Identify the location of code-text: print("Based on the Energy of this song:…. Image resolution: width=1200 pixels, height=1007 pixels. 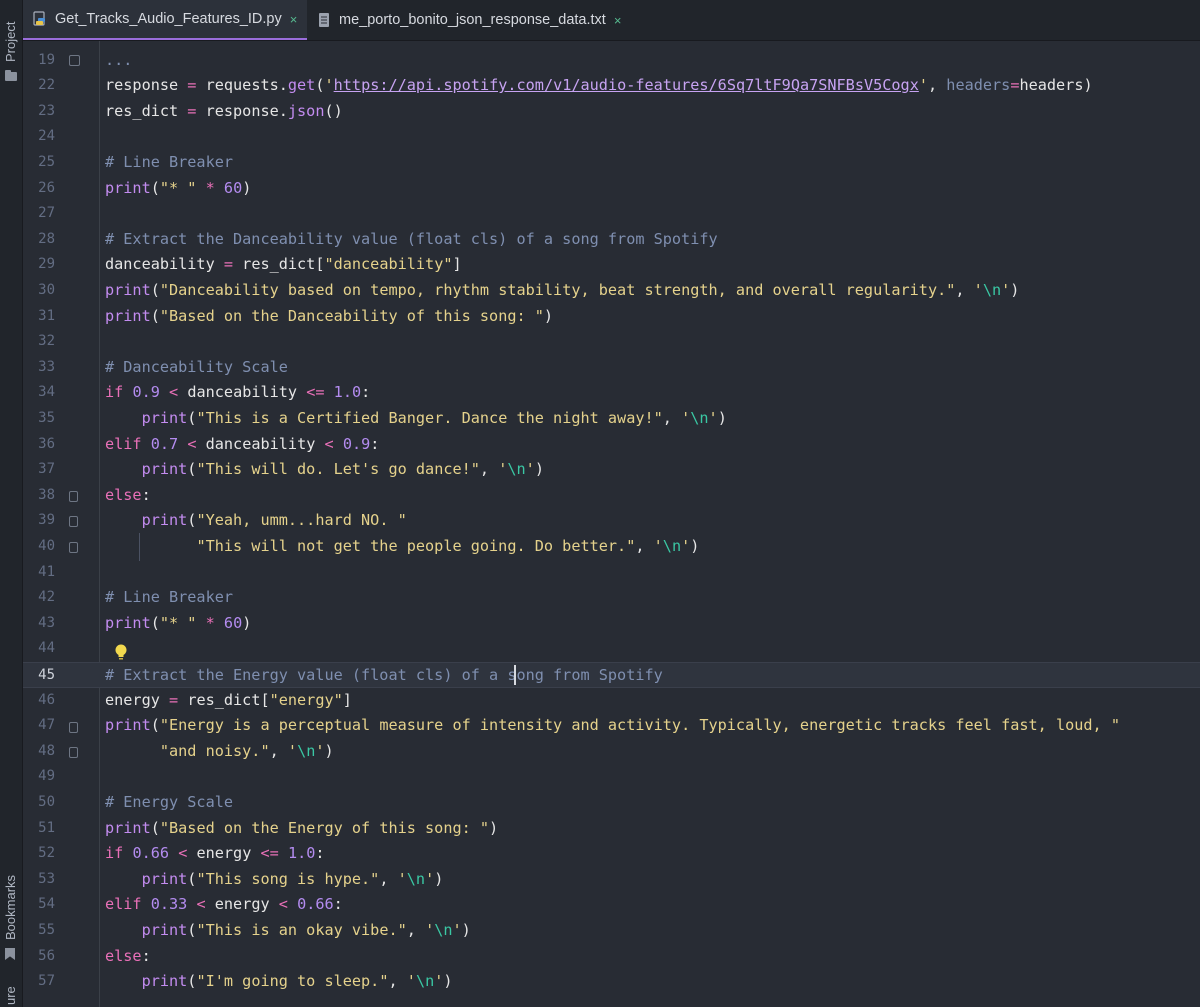
(301, 829).